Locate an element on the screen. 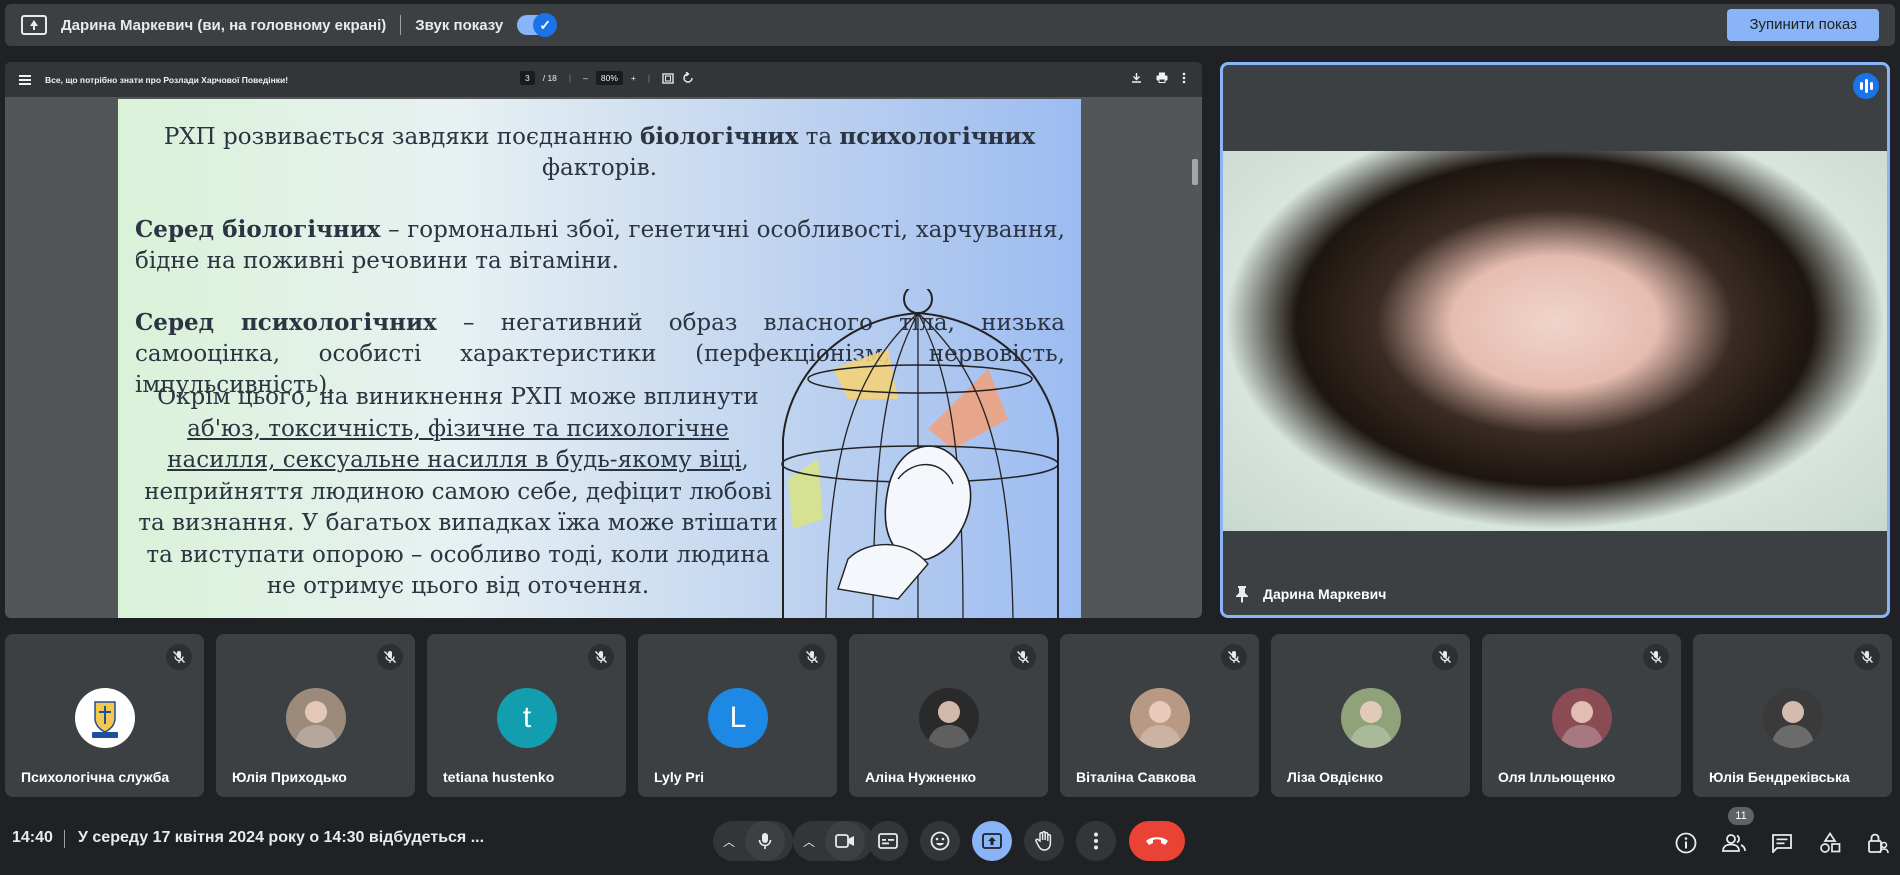 Image resolution: width=1900 pixels, height=875 pixels. participant-count-badge: 11 is located at coordinates (1741, 816).